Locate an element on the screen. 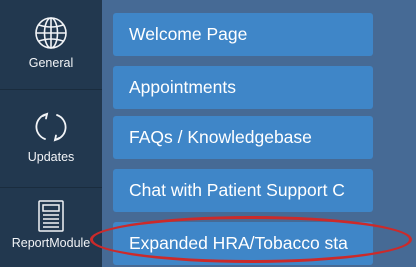 This screenshot has height=267, width=416. sidebar-item-updates: Updates is located at coordinates (51, 137).